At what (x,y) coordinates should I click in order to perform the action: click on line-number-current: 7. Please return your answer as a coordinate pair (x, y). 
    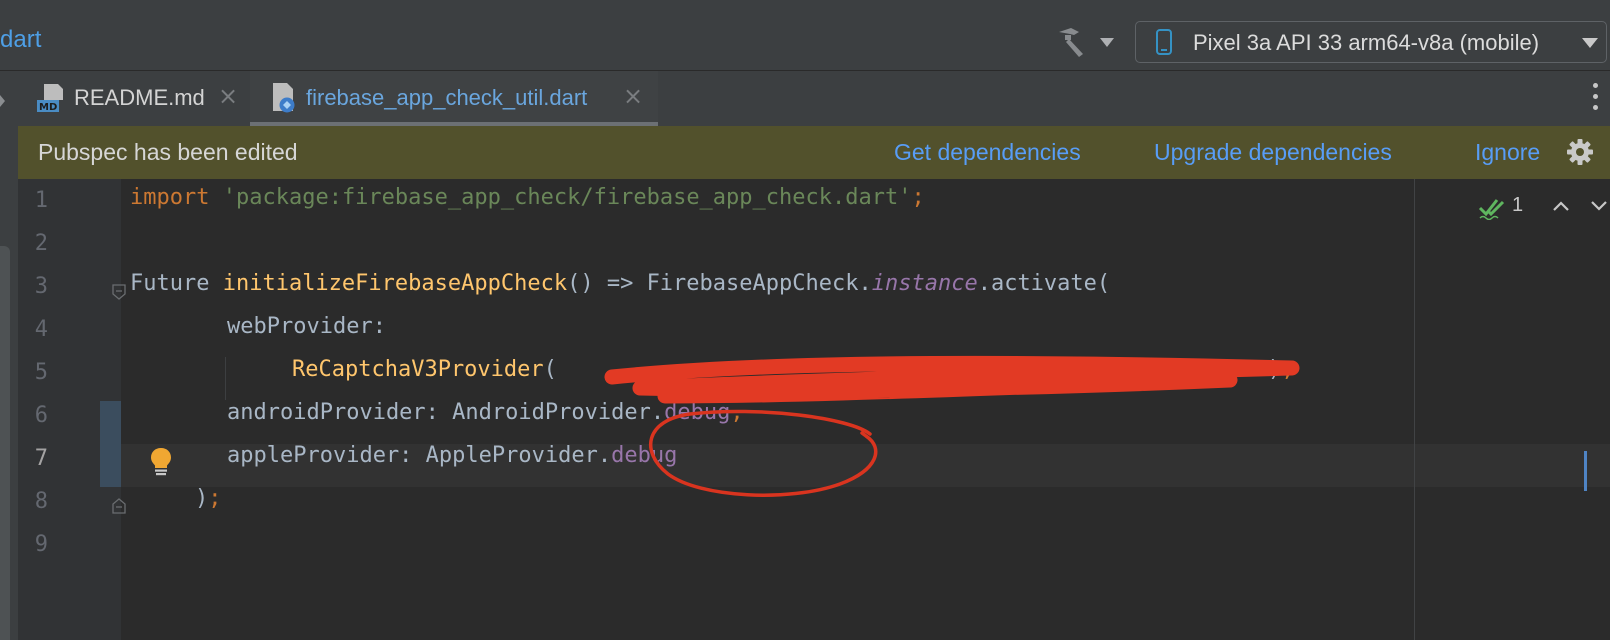
    Looking at the image, I should click on (41, 458).